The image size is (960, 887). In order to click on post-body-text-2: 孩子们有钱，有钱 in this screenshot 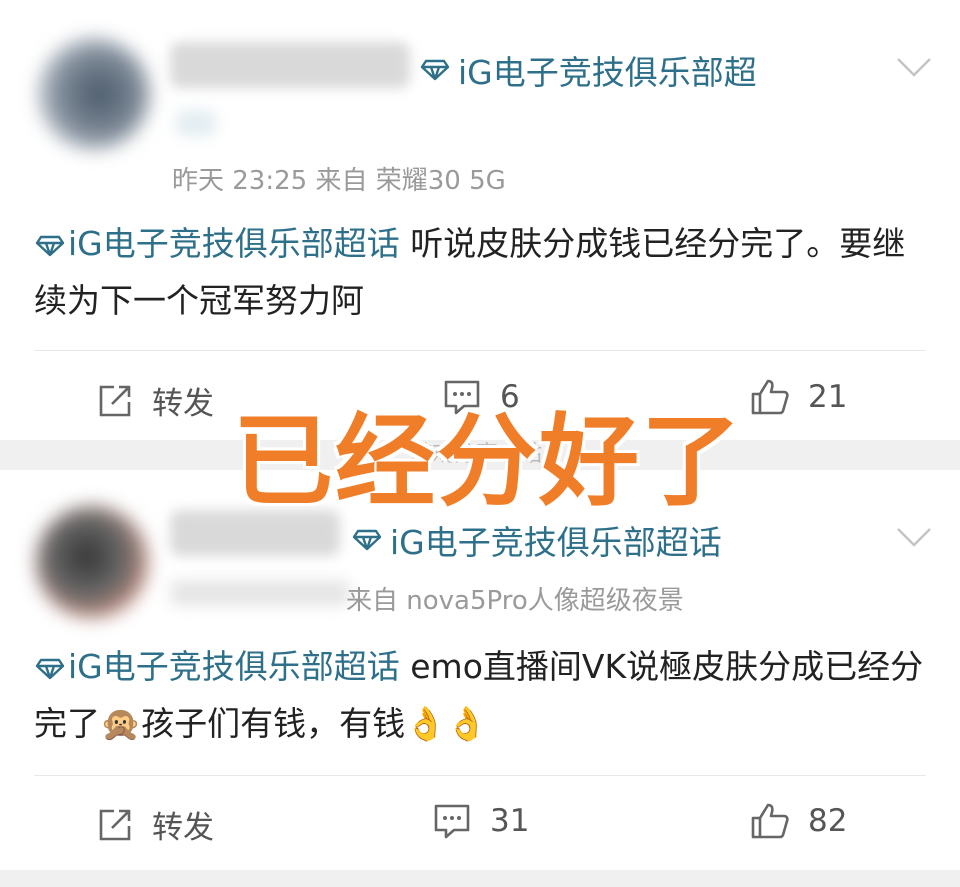, I will do `click(273, 723)`.